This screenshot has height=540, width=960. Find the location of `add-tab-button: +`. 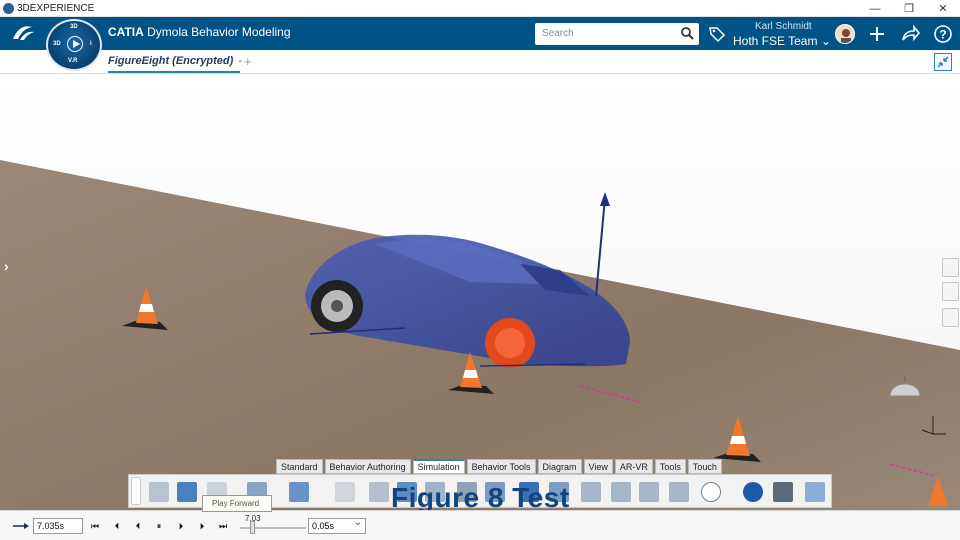

add-tab-button: + is located at coordinates (248, 61).